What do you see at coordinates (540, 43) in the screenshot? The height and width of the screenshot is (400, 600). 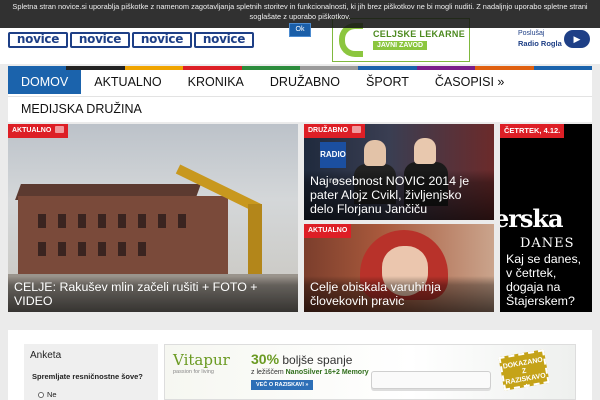 I see `radio-label-name: Radio Rogla` at bounding box center [540, 43].